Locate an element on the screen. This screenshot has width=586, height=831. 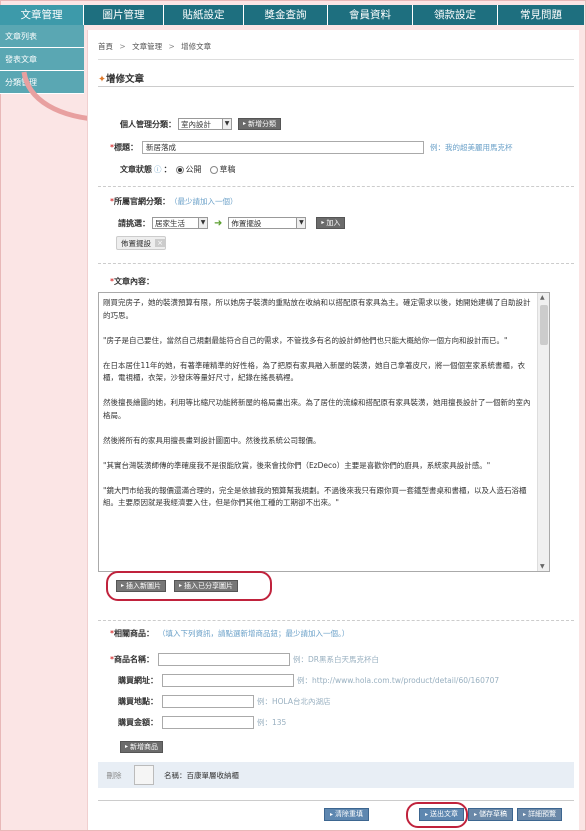
side-item-article-list: 文章列表 is located at coordinates (42, 36).